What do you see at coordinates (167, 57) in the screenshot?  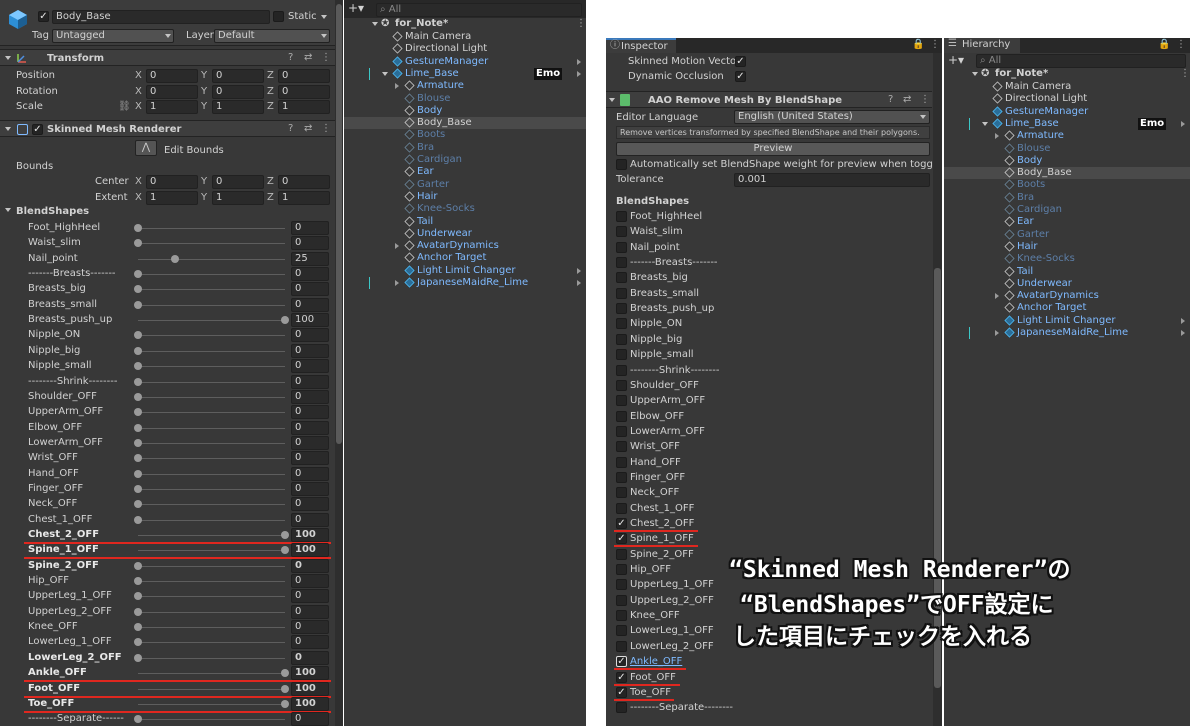 I see `transform-header: Transform ? ⇄ ⋮` at bounding box center [167, 57].